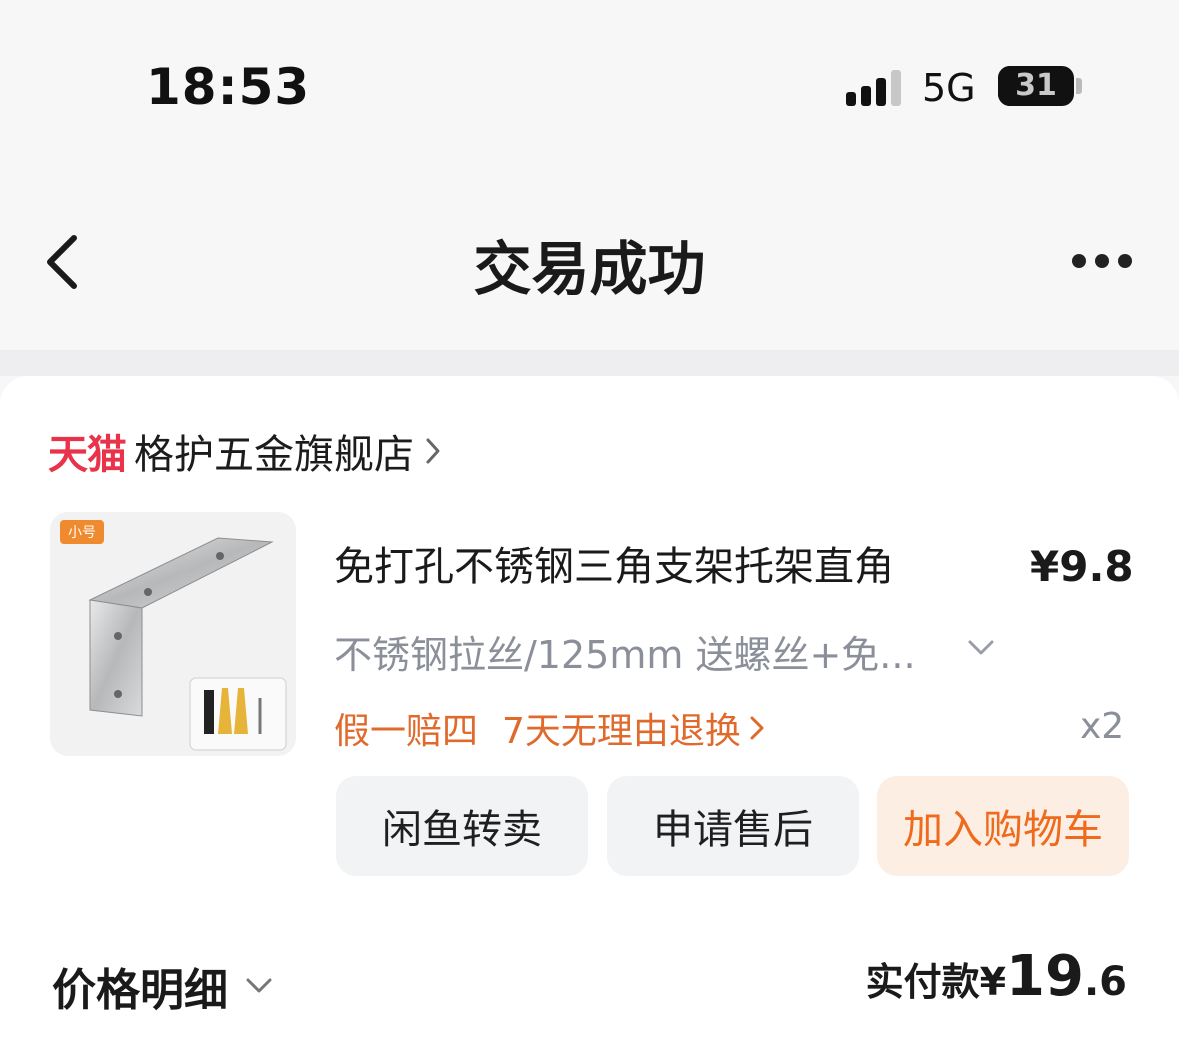  I want to click on store-link: 天猫 格护五金旗舰店, so click(245, 452).